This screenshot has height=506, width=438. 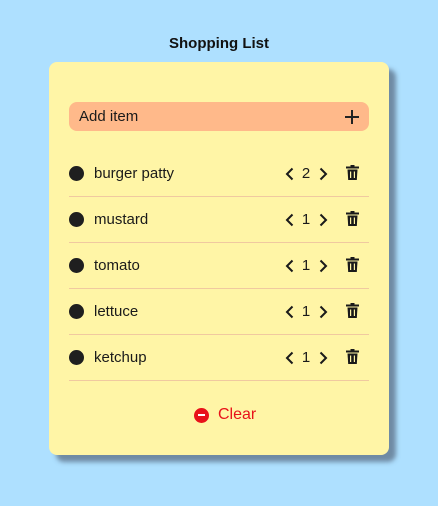 What do you see at coordinates (201, 415) in the screenshot?
I see `minus-circle-icon` at bounding box center [201, 415].